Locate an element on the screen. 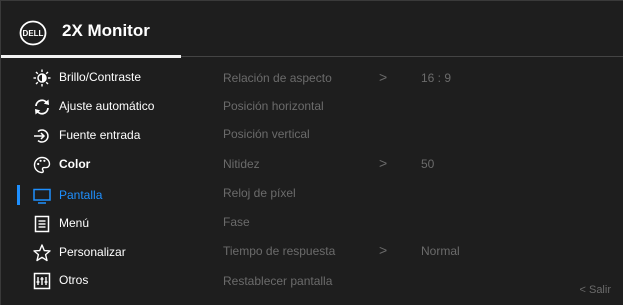 This screenshot has height=305, width=623. sidebar-item-personalize: Personalizar is located at coordinates (101, 252).